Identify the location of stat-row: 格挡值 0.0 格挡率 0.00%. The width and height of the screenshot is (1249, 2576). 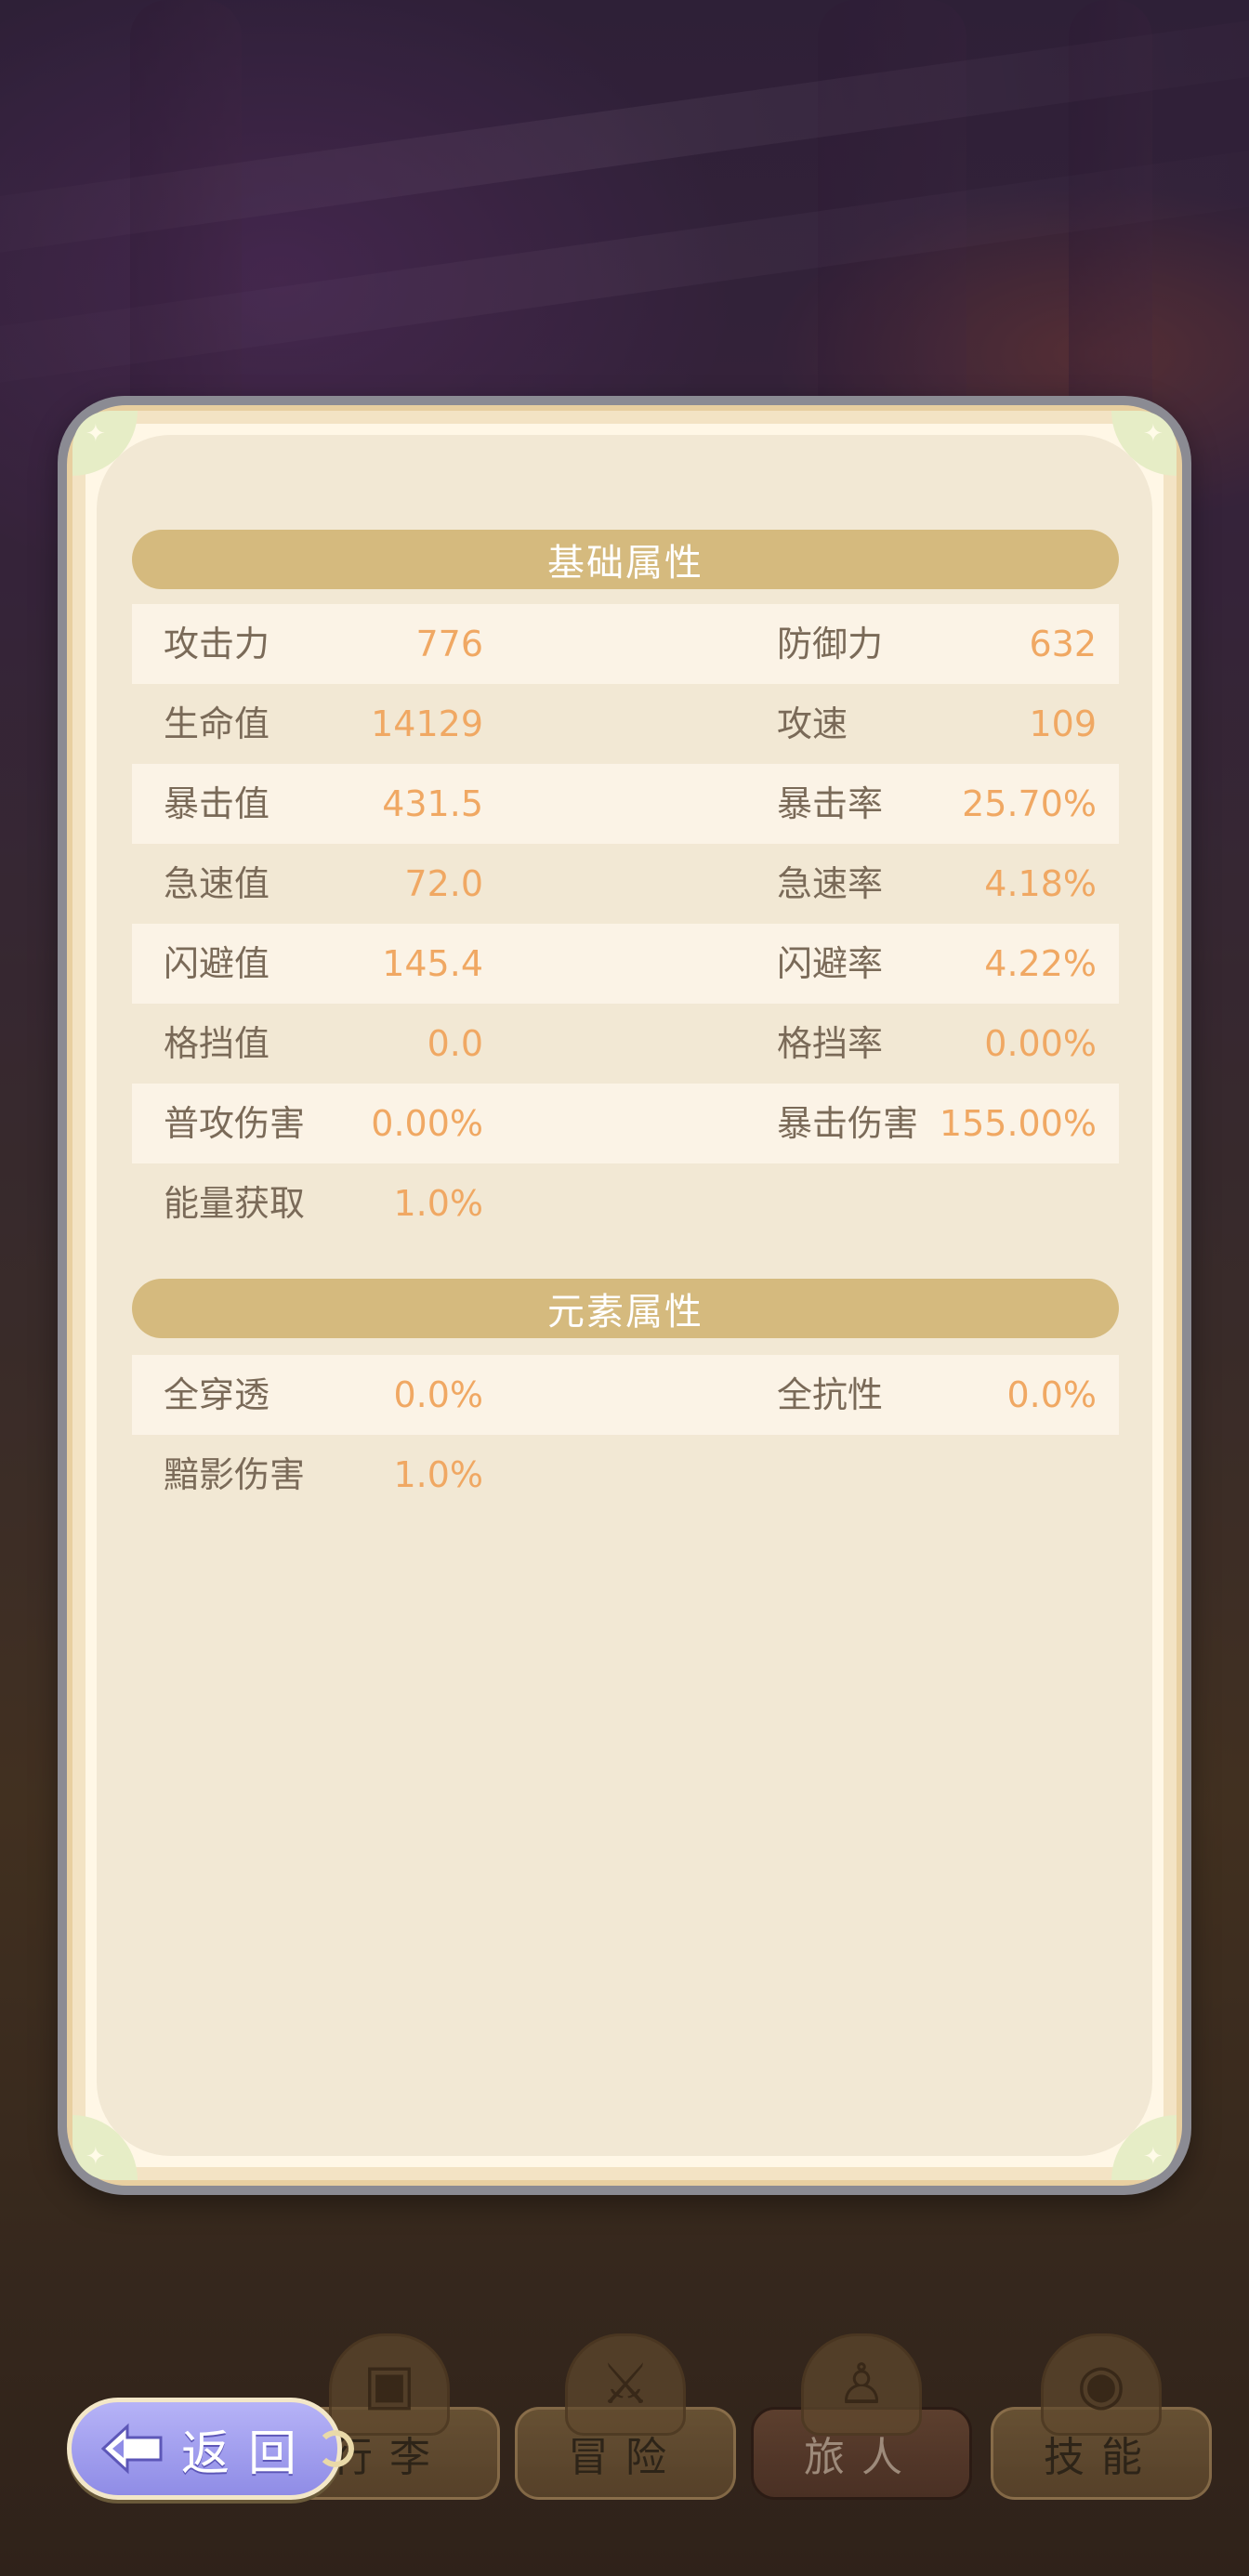
(625, 1044).